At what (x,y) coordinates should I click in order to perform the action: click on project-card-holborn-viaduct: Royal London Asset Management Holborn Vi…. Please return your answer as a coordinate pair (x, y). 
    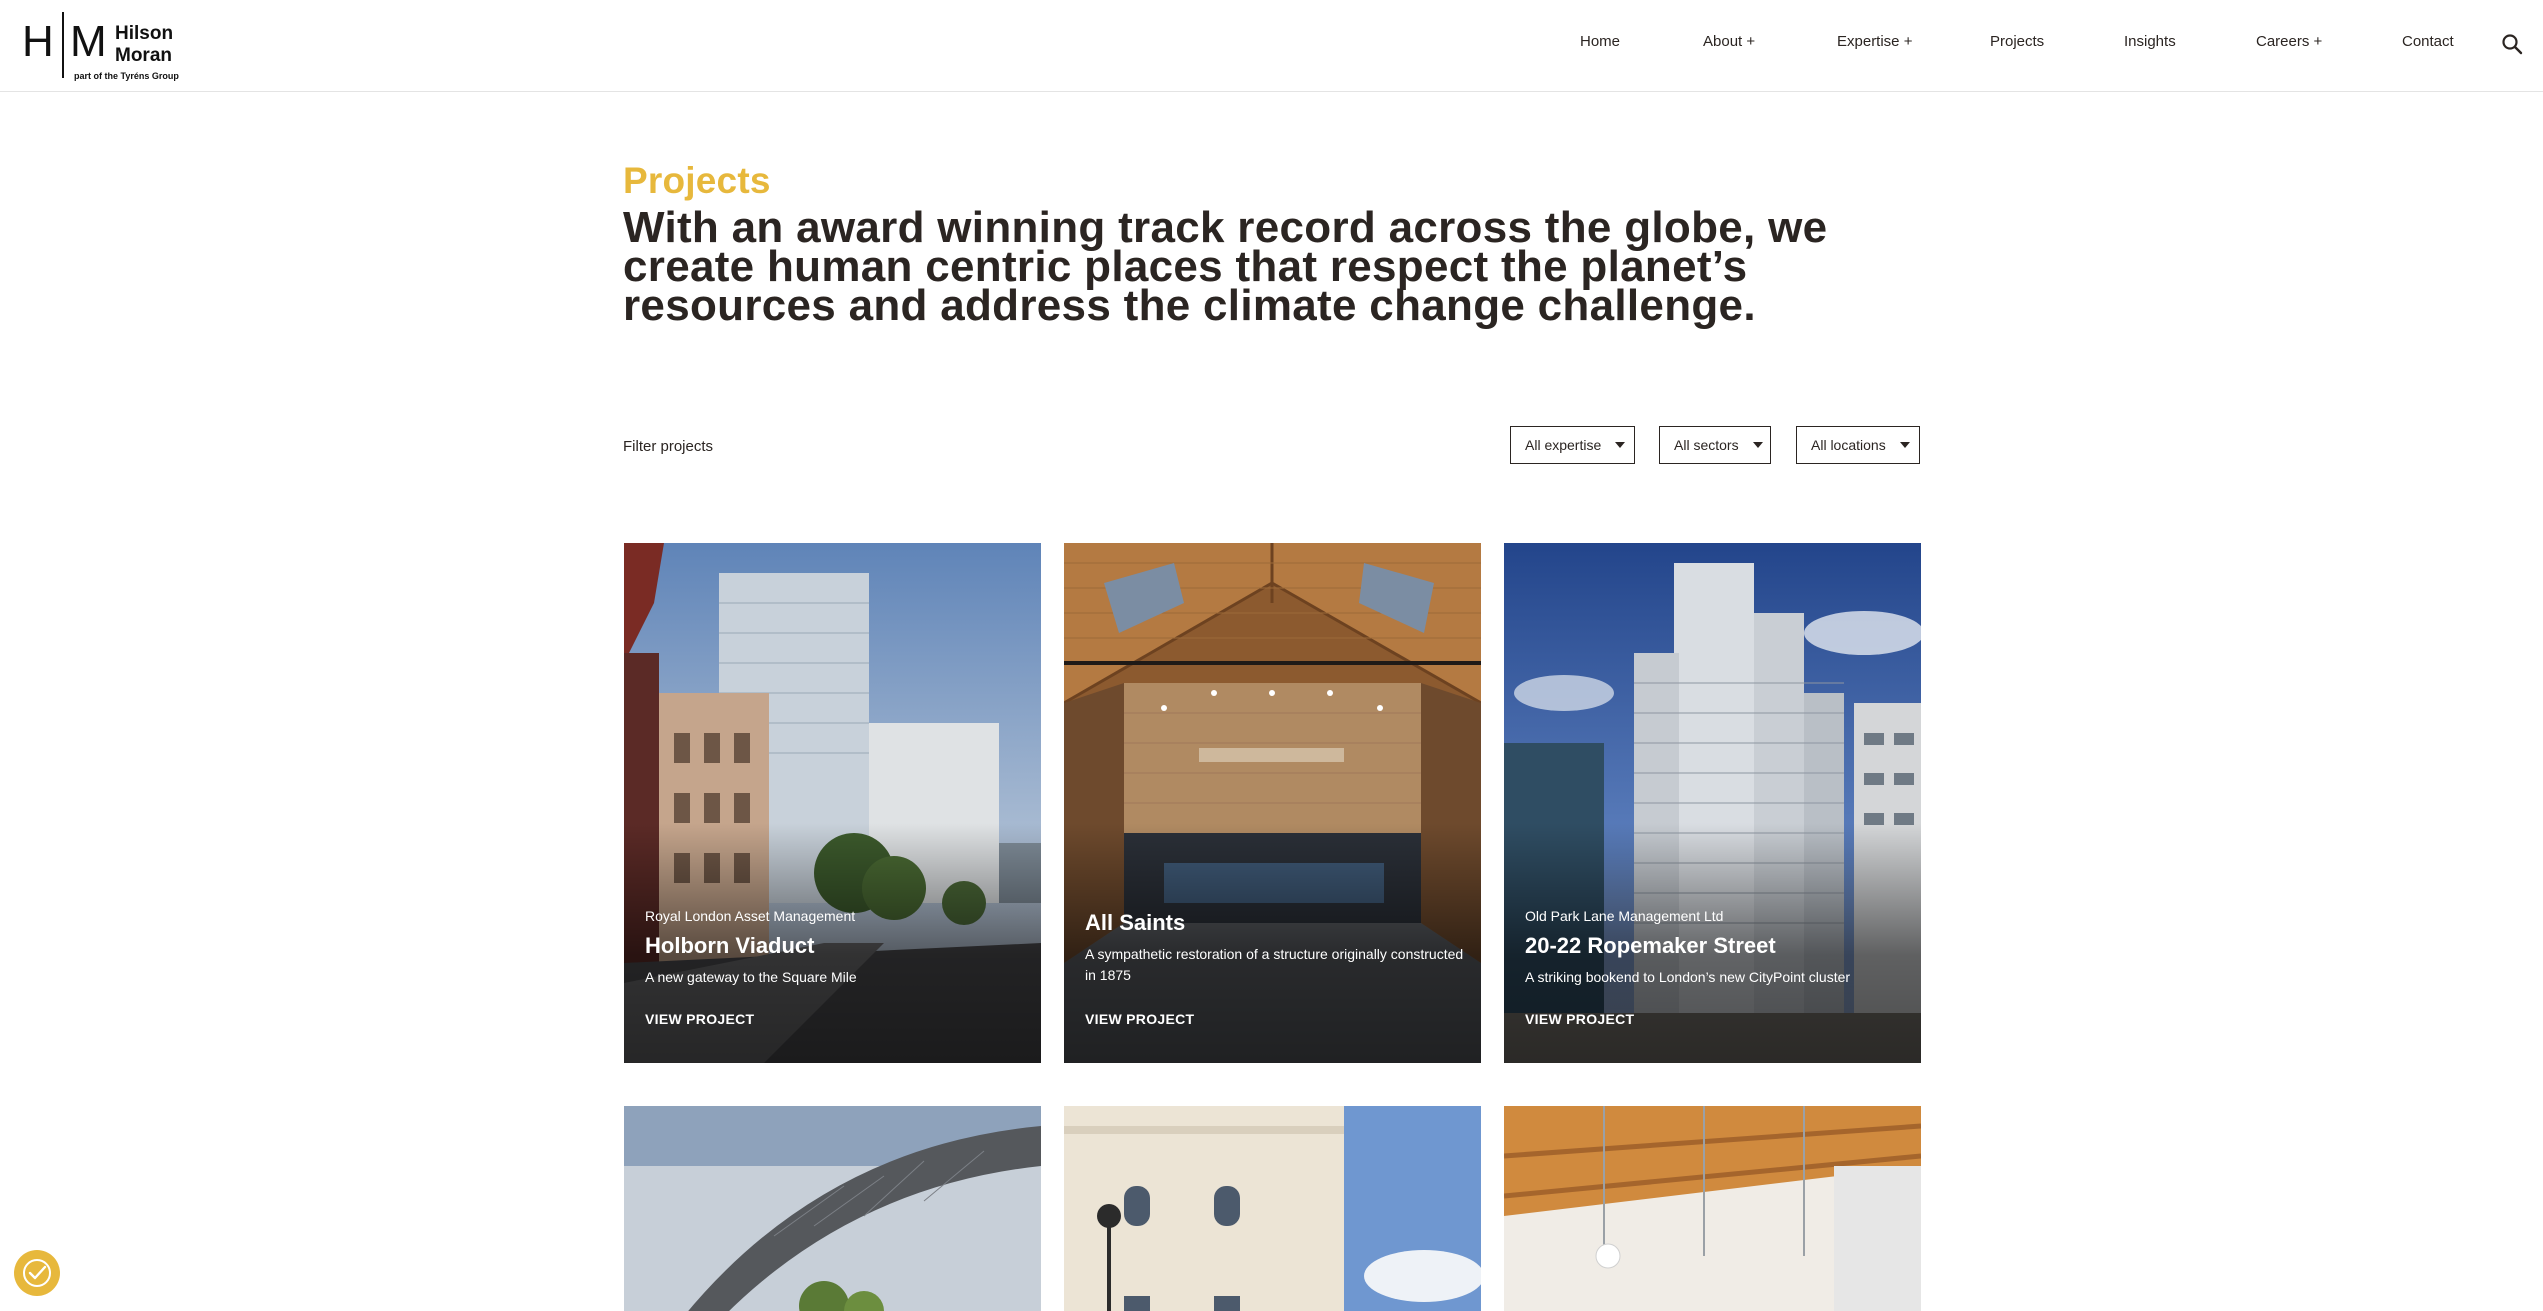
    Looking at the image, I should click on (832, 803).